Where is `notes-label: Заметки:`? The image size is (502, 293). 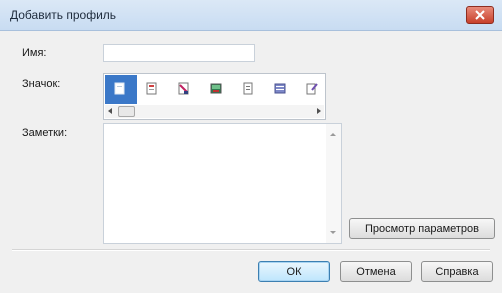
notes-label: Заметки: is located at coordinates (45, 133).